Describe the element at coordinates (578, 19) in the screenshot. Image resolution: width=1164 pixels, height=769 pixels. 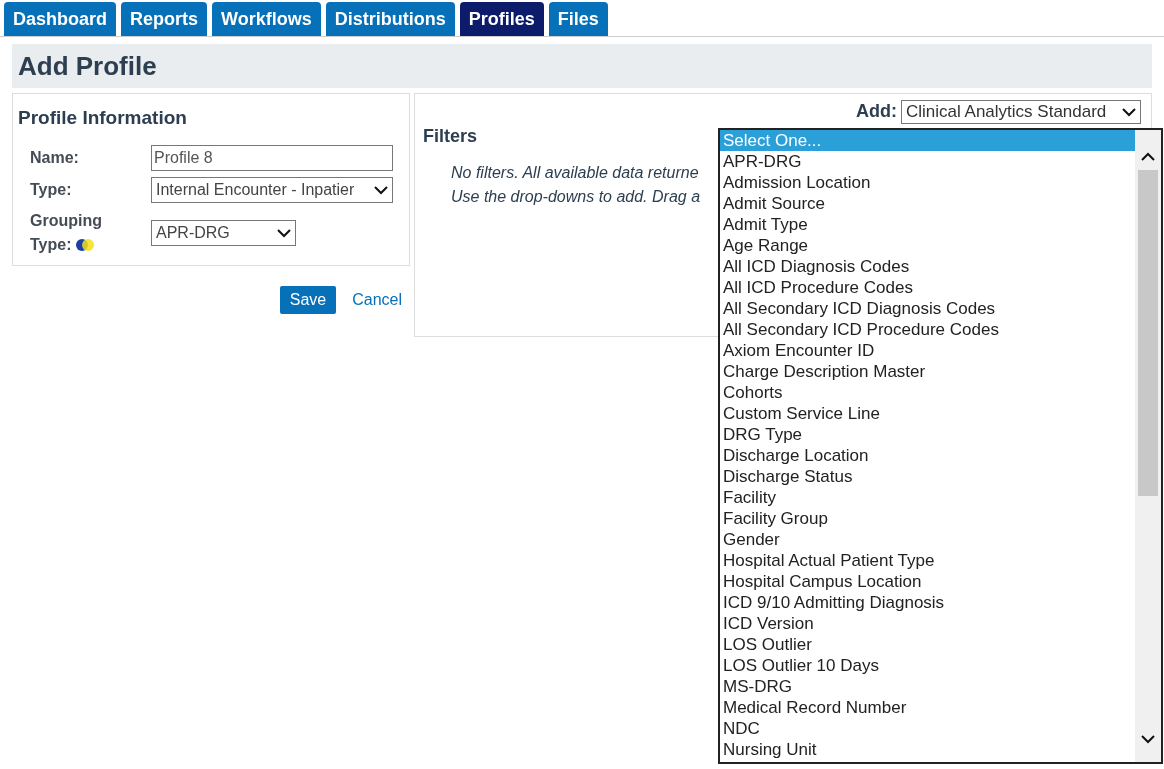
I see `nav-tab: Files` at that location.